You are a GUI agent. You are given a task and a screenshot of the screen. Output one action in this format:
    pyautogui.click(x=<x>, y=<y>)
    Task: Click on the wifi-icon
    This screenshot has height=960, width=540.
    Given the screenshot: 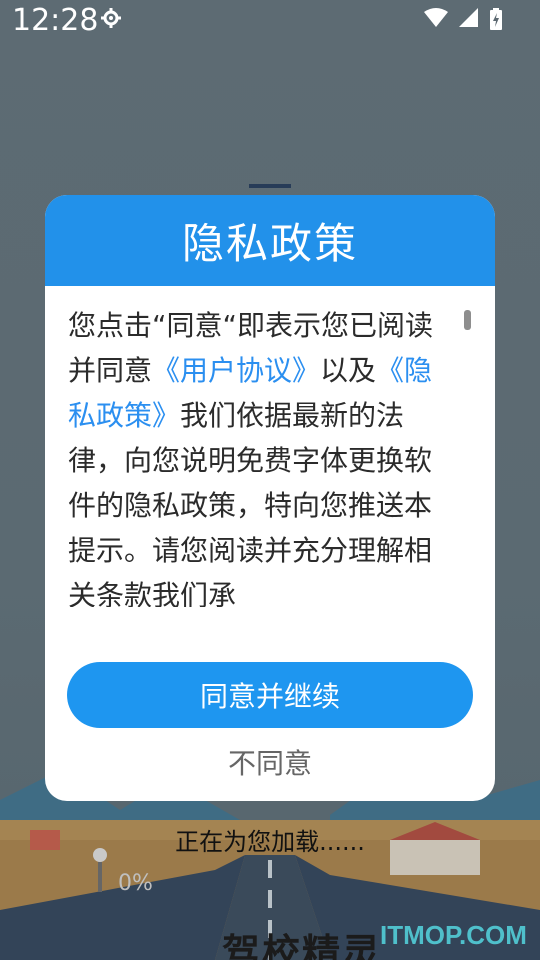 What is the action you would take?
    pyautogui.click(x=435, y=17)
    